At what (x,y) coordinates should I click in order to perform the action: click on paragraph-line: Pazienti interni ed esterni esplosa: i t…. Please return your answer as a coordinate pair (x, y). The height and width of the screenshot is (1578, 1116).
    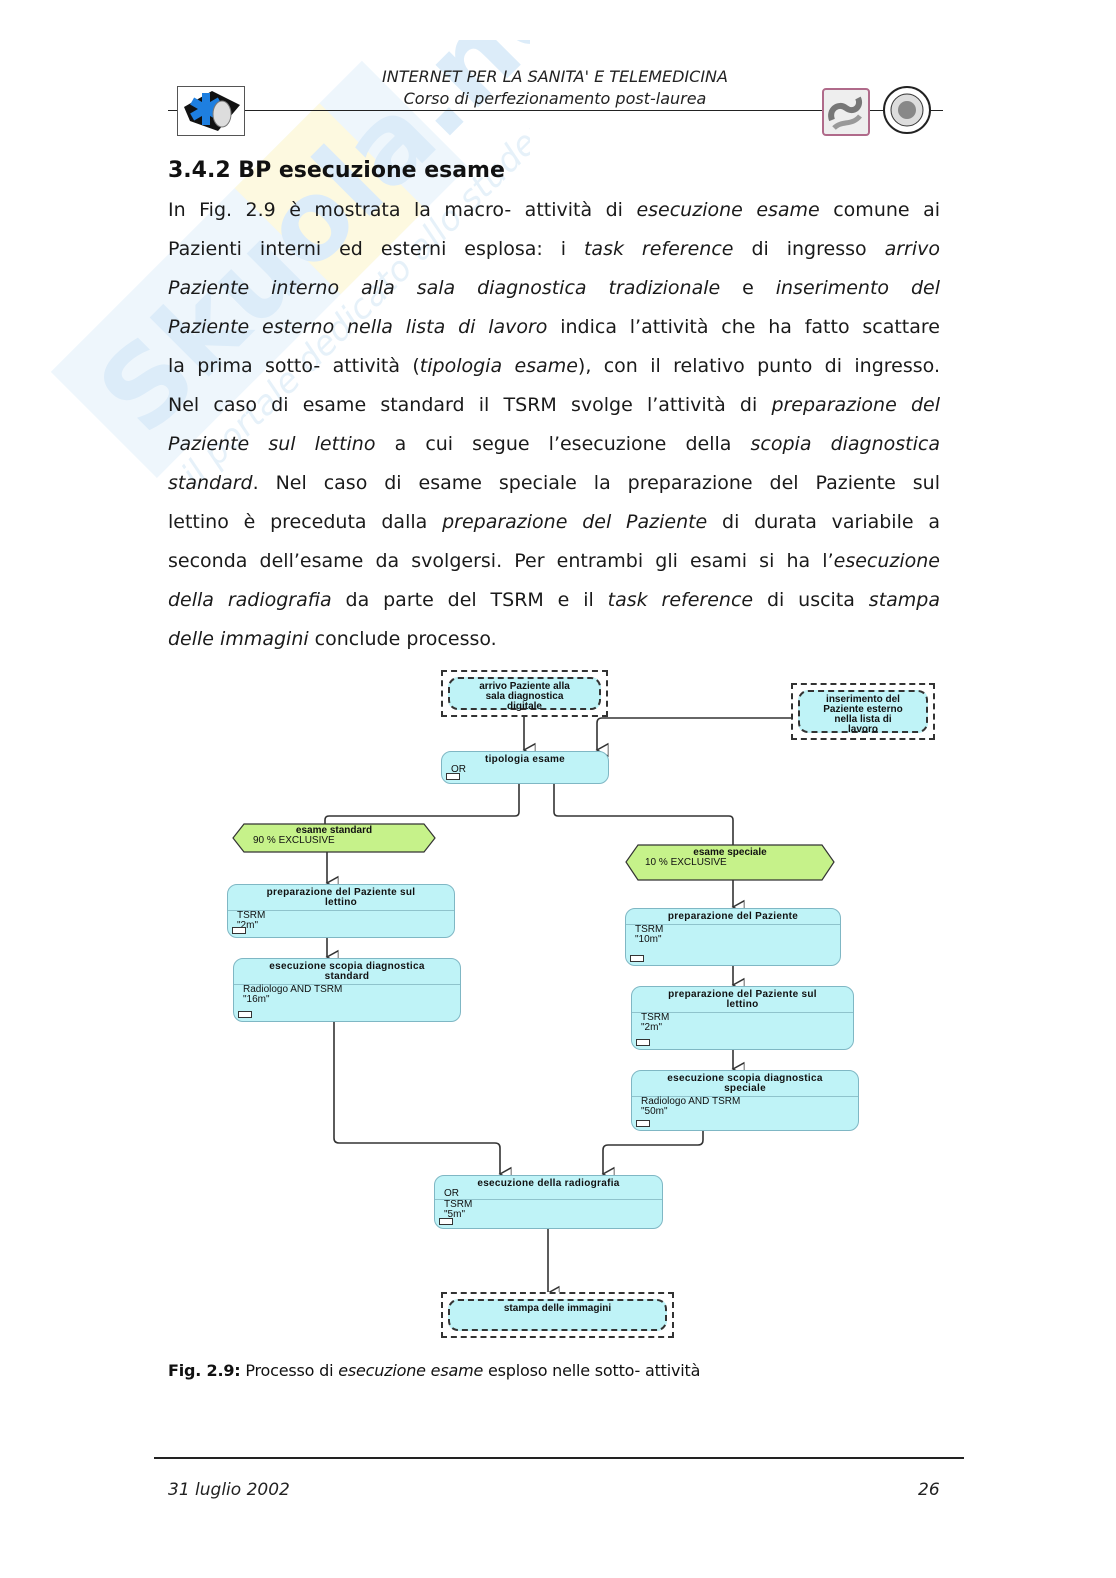
    Looking at the image, I should click on (554, 249).